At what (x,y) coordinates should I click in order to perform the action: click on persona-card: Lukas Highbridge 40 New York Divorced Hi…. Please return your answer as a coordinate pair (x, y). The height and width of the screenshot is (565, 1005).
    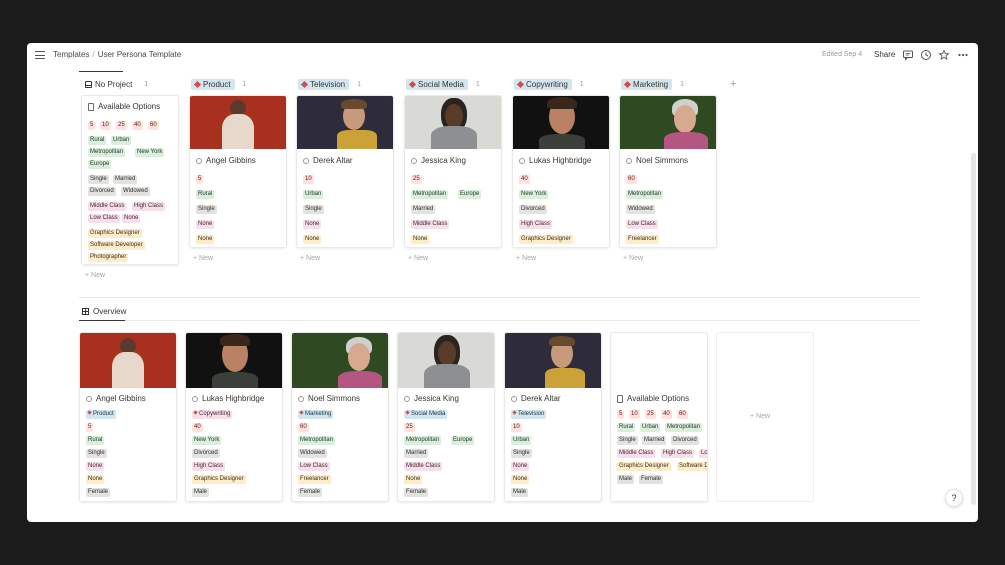
    Looking at the image, I should click on (561, 171).